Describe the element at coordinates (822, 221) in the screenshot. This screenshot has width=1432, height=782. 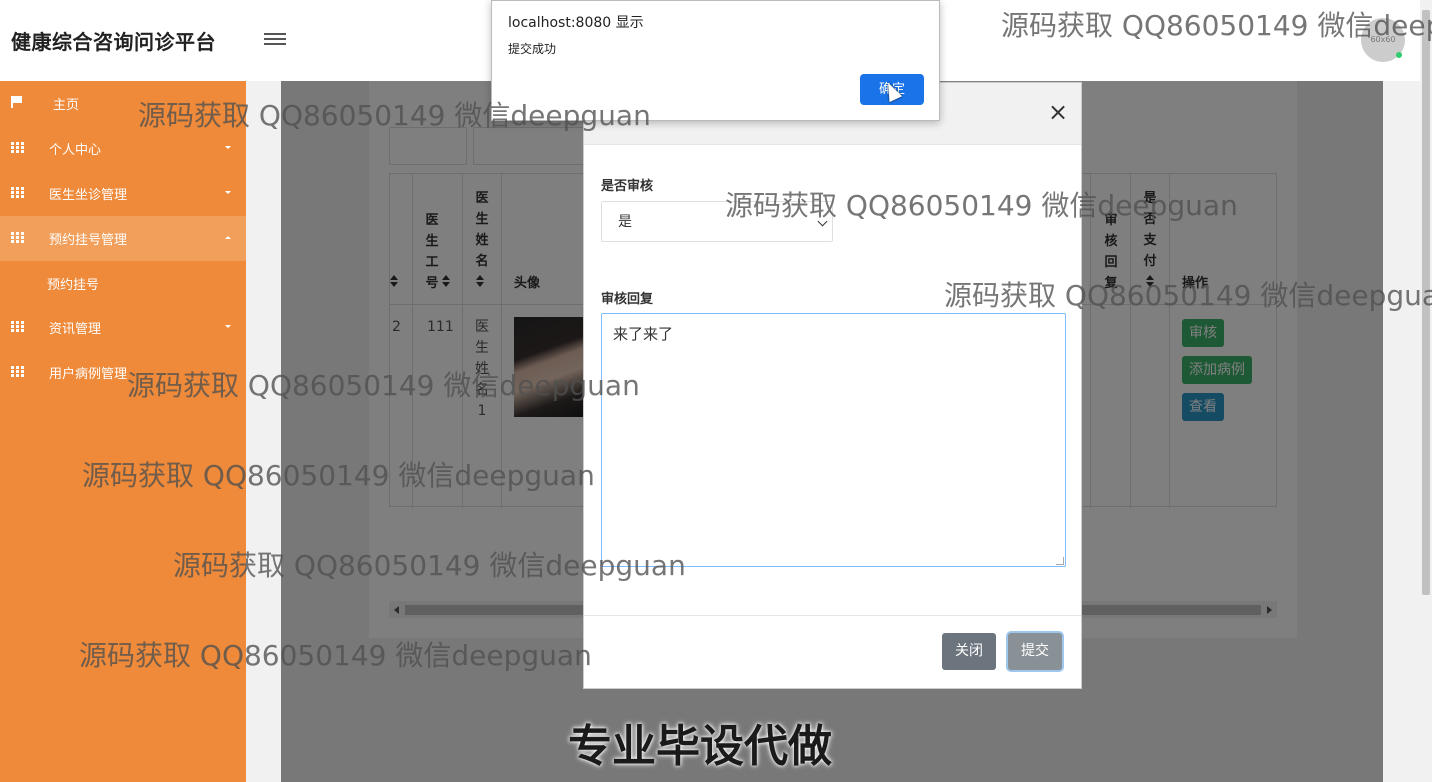
I see `chevron-down-icon` at that location.